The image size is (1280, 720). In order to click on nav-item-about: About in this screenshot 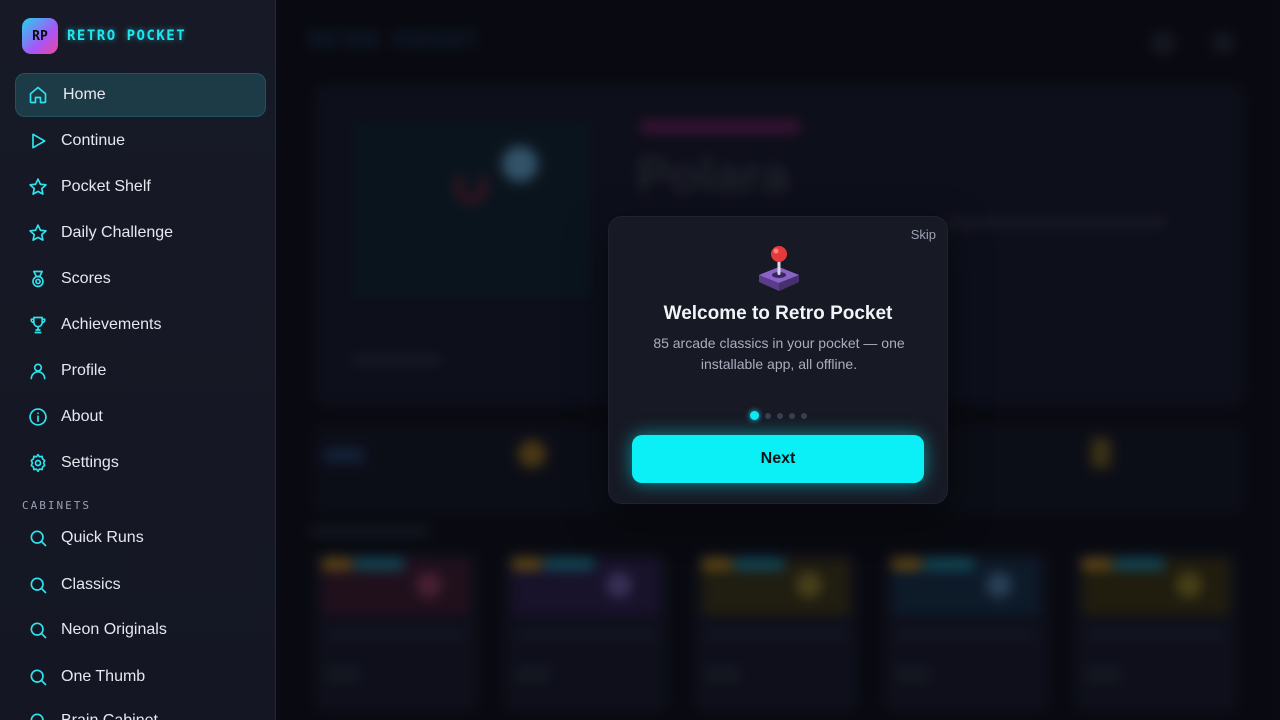, I will do `click(140, 417)`.